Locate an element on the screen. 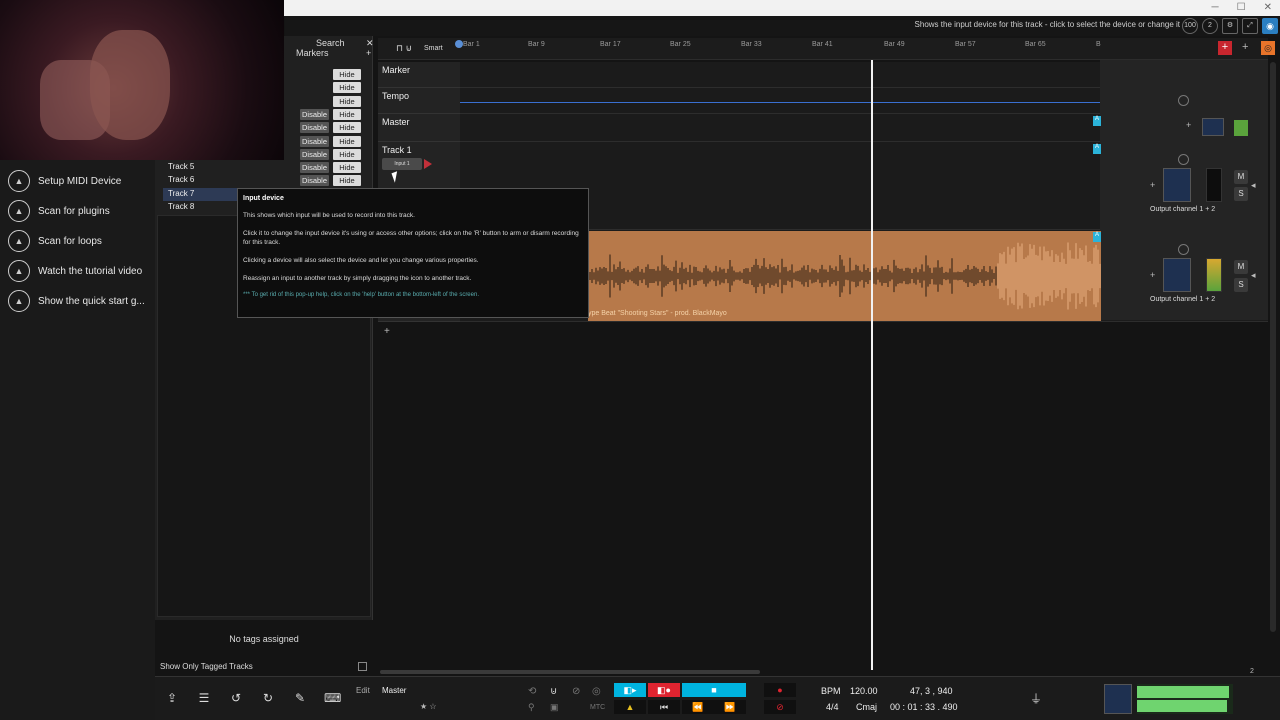  loop-icon: ⟲ is located at coordinates (532, 691).